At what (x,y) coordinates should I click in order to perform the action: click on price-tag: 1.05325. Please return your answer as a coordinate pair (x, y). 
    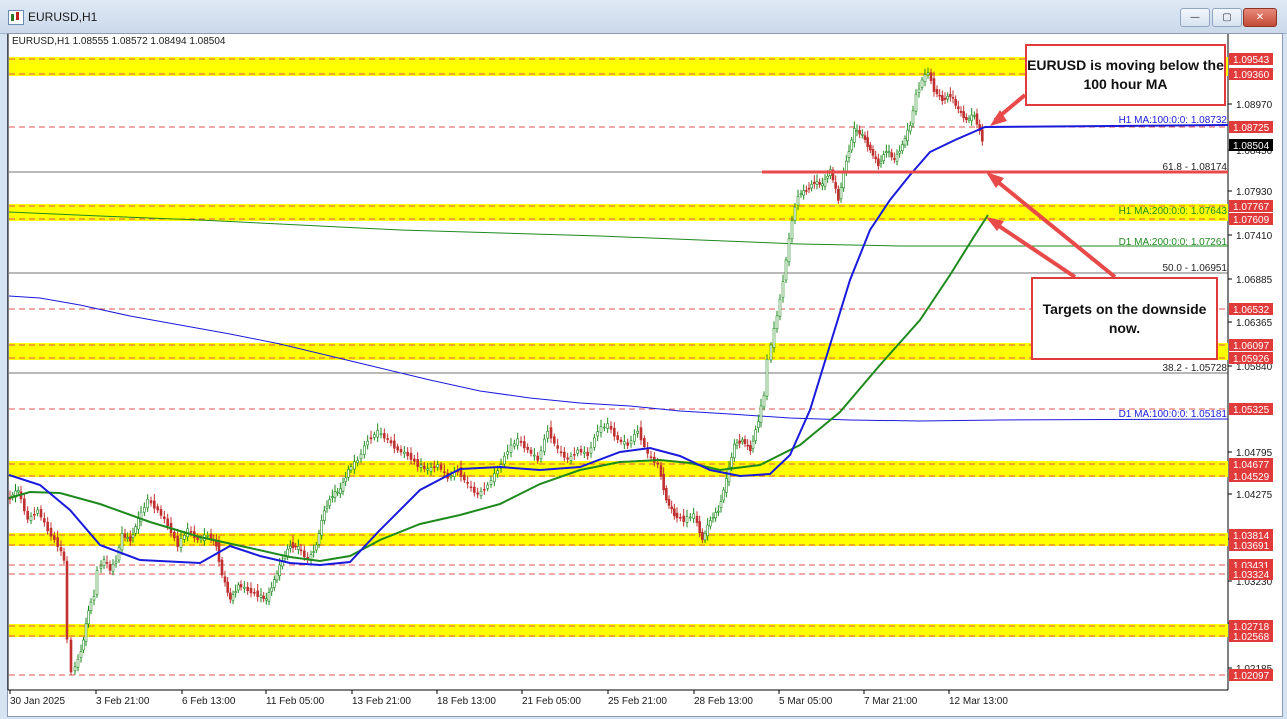
    Looking at the image, I should click on (1251, 409).